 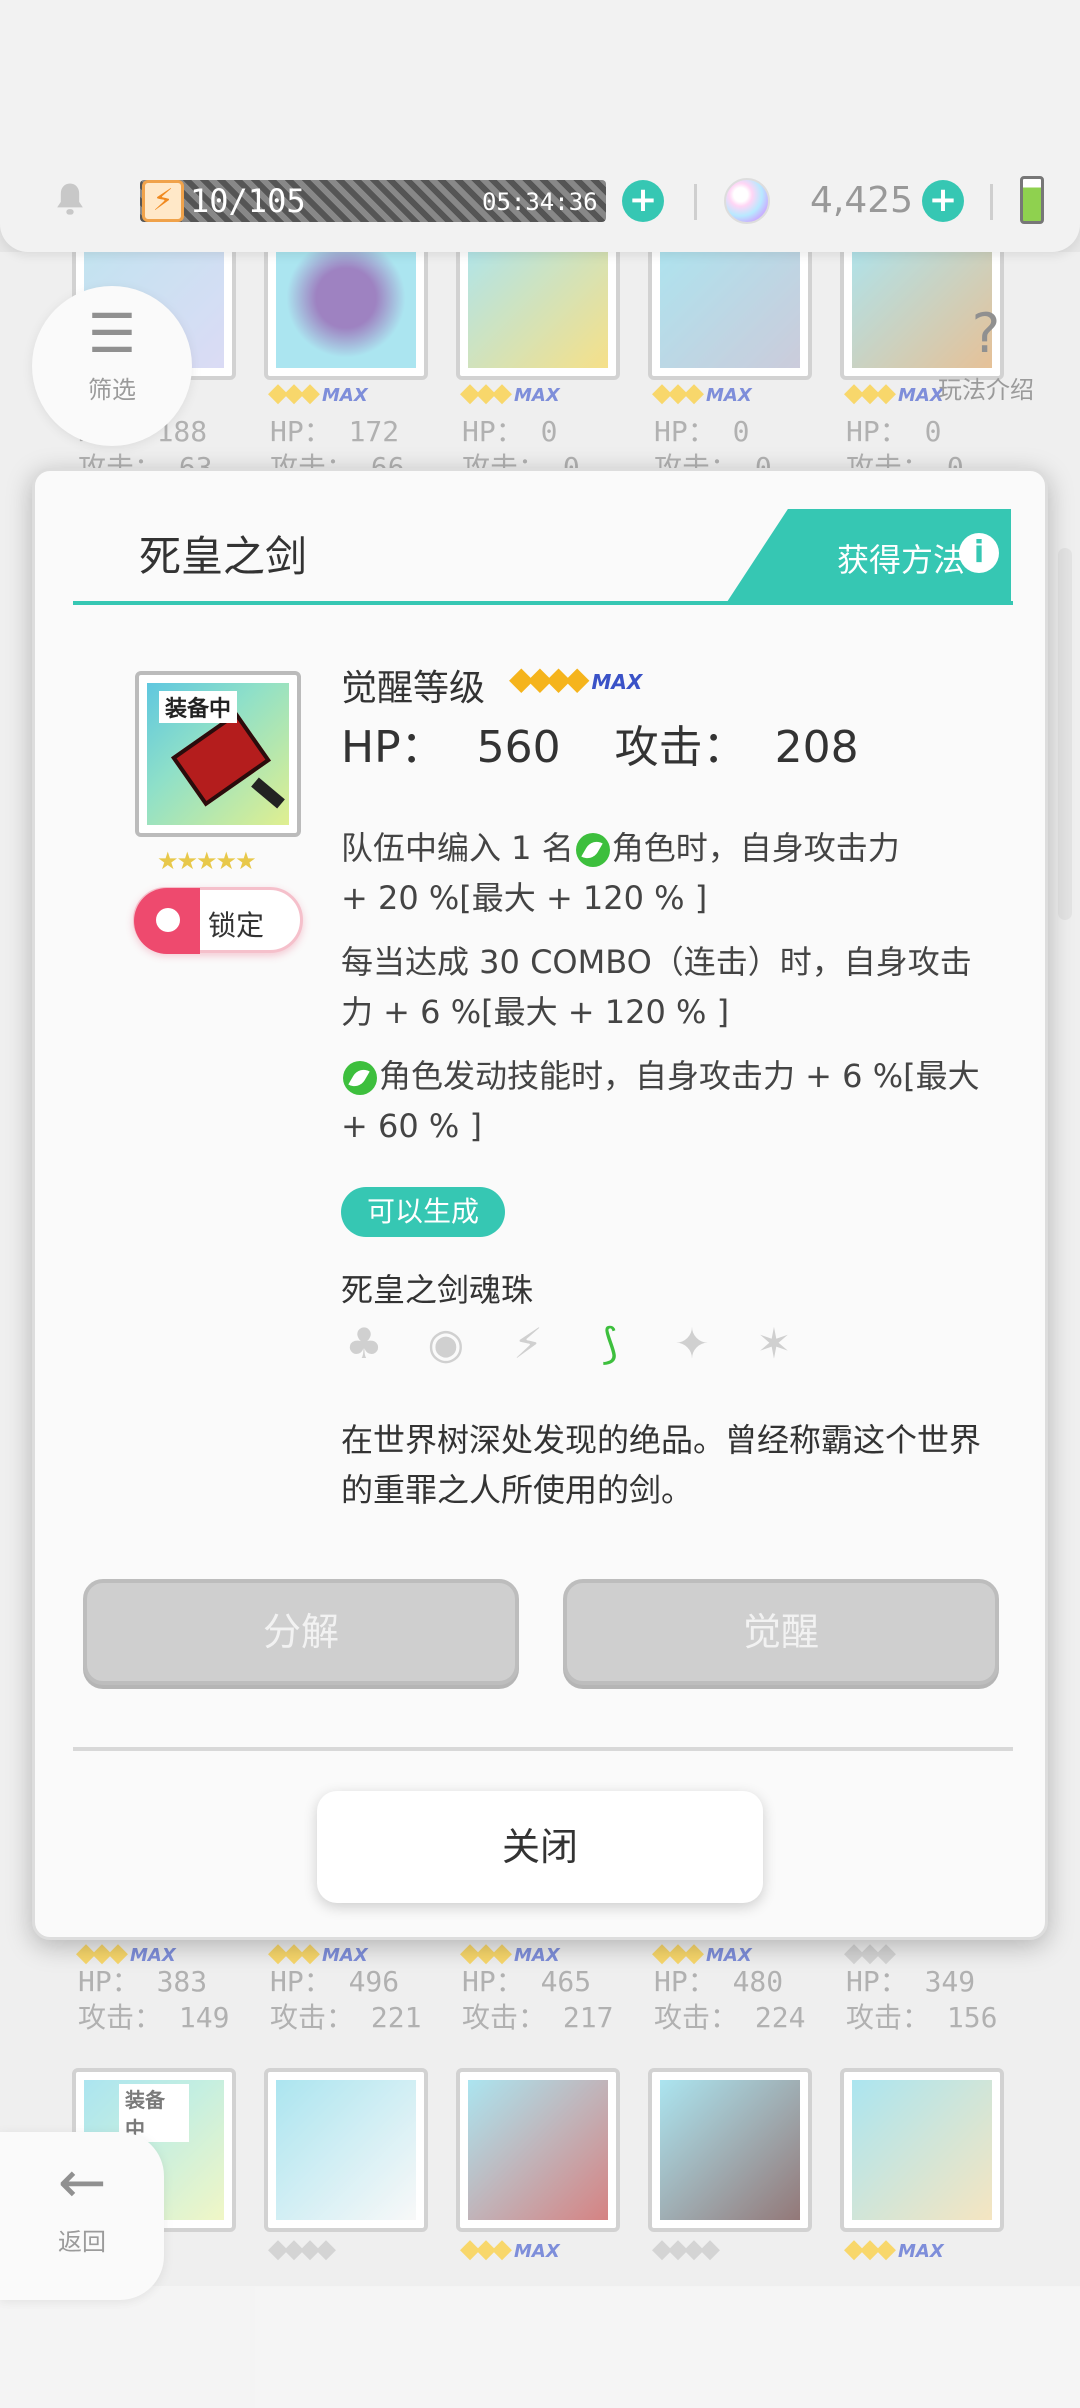 What do you see at coordinates (747, 201) in the screenshot?
I see `gem-icon` at bounding box center [747, 201].